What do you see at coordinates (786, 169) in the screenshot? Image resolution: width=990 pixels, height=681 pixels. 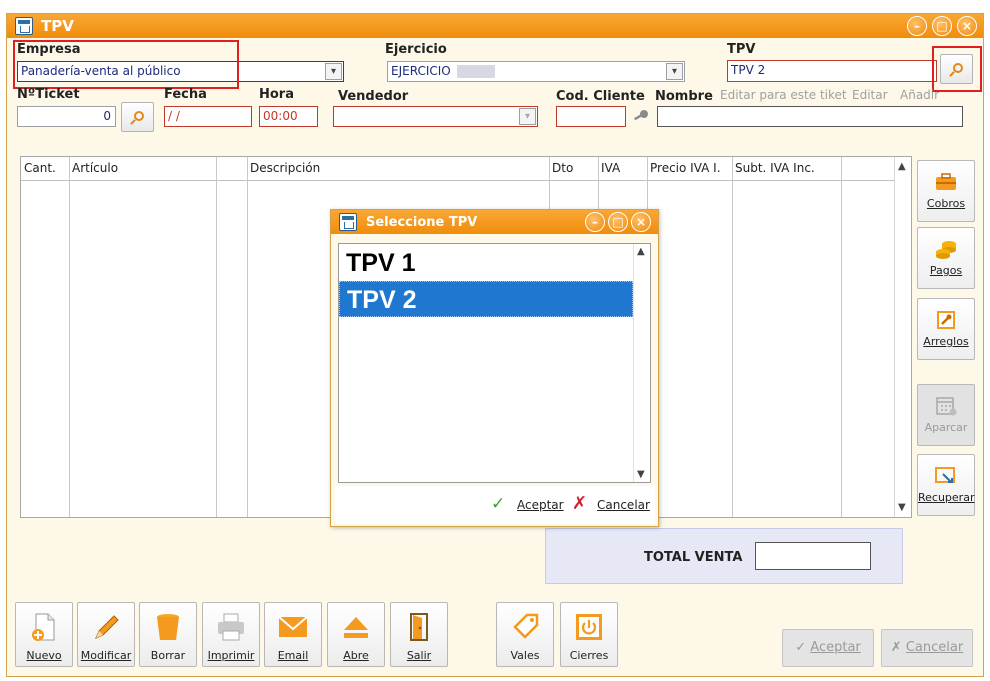 I see `col-header-subtotal: Subt. IVA Inc.` at bounding box center [786, 169].